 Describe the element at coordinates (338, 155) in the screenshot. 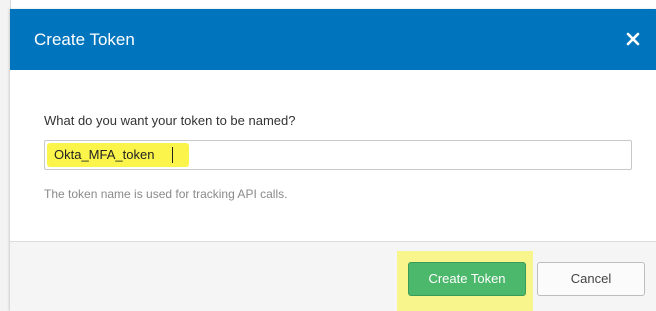

I see `token-name-input: Okta_MFA_token` at that location.